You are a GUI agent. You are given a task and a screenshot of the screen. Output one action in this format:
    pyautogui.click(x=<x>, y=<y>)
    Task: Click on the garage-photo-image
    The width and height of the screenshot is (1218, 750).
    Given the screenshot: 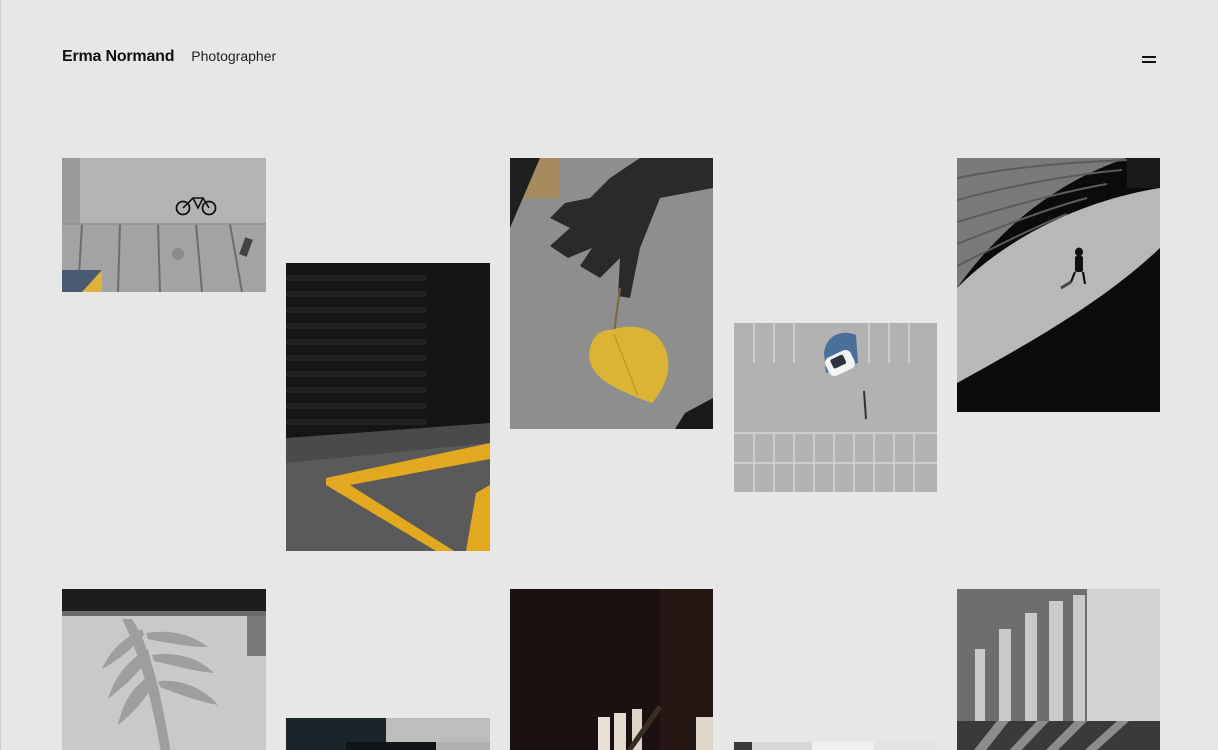 What is the action you would take?
    pyautogui.click(x=388, y=407)
    